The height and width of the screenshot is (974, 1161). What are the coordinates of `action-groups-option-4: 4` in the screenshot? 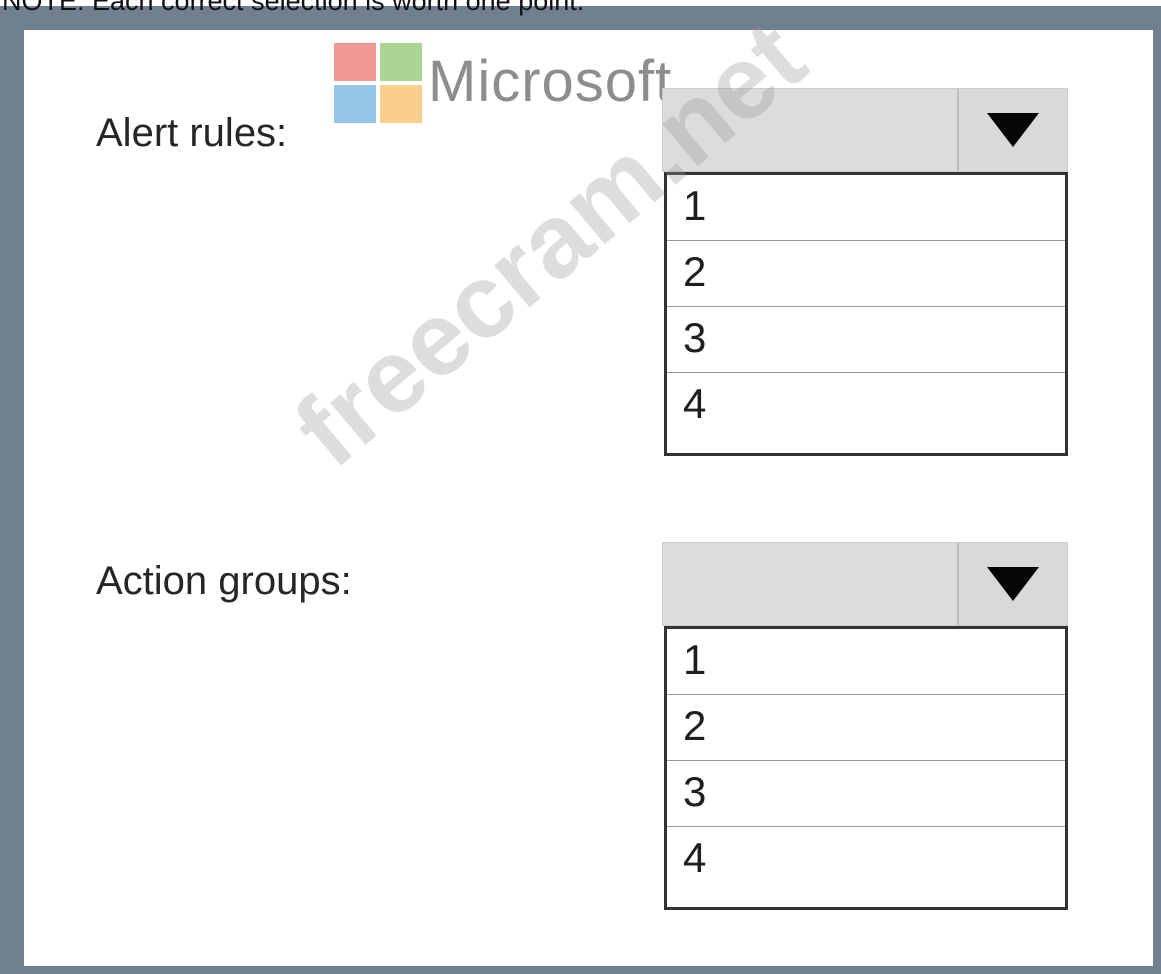 It's located at (866, 867).